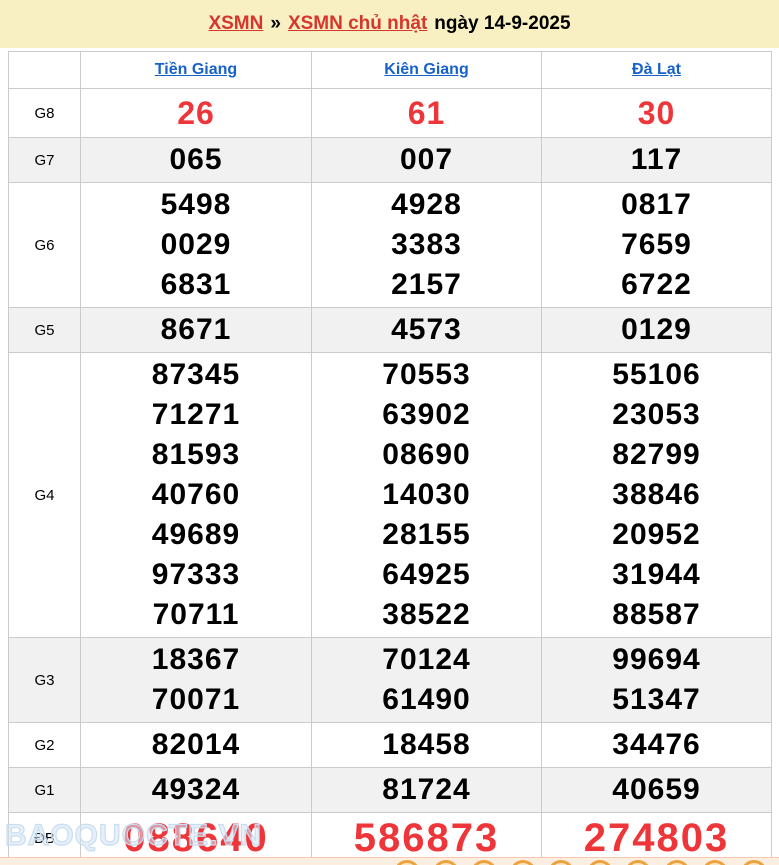 The width and height of the screenshot is (779, 865). I want to click on result-value: 0029, so click(196, 244).